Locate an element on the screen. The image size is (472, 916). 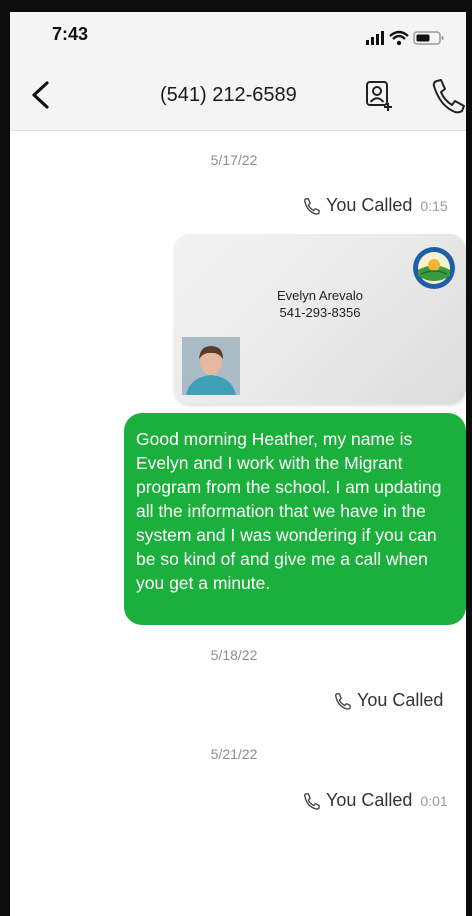
device-bezel-left is located at coordinates (5, 458).